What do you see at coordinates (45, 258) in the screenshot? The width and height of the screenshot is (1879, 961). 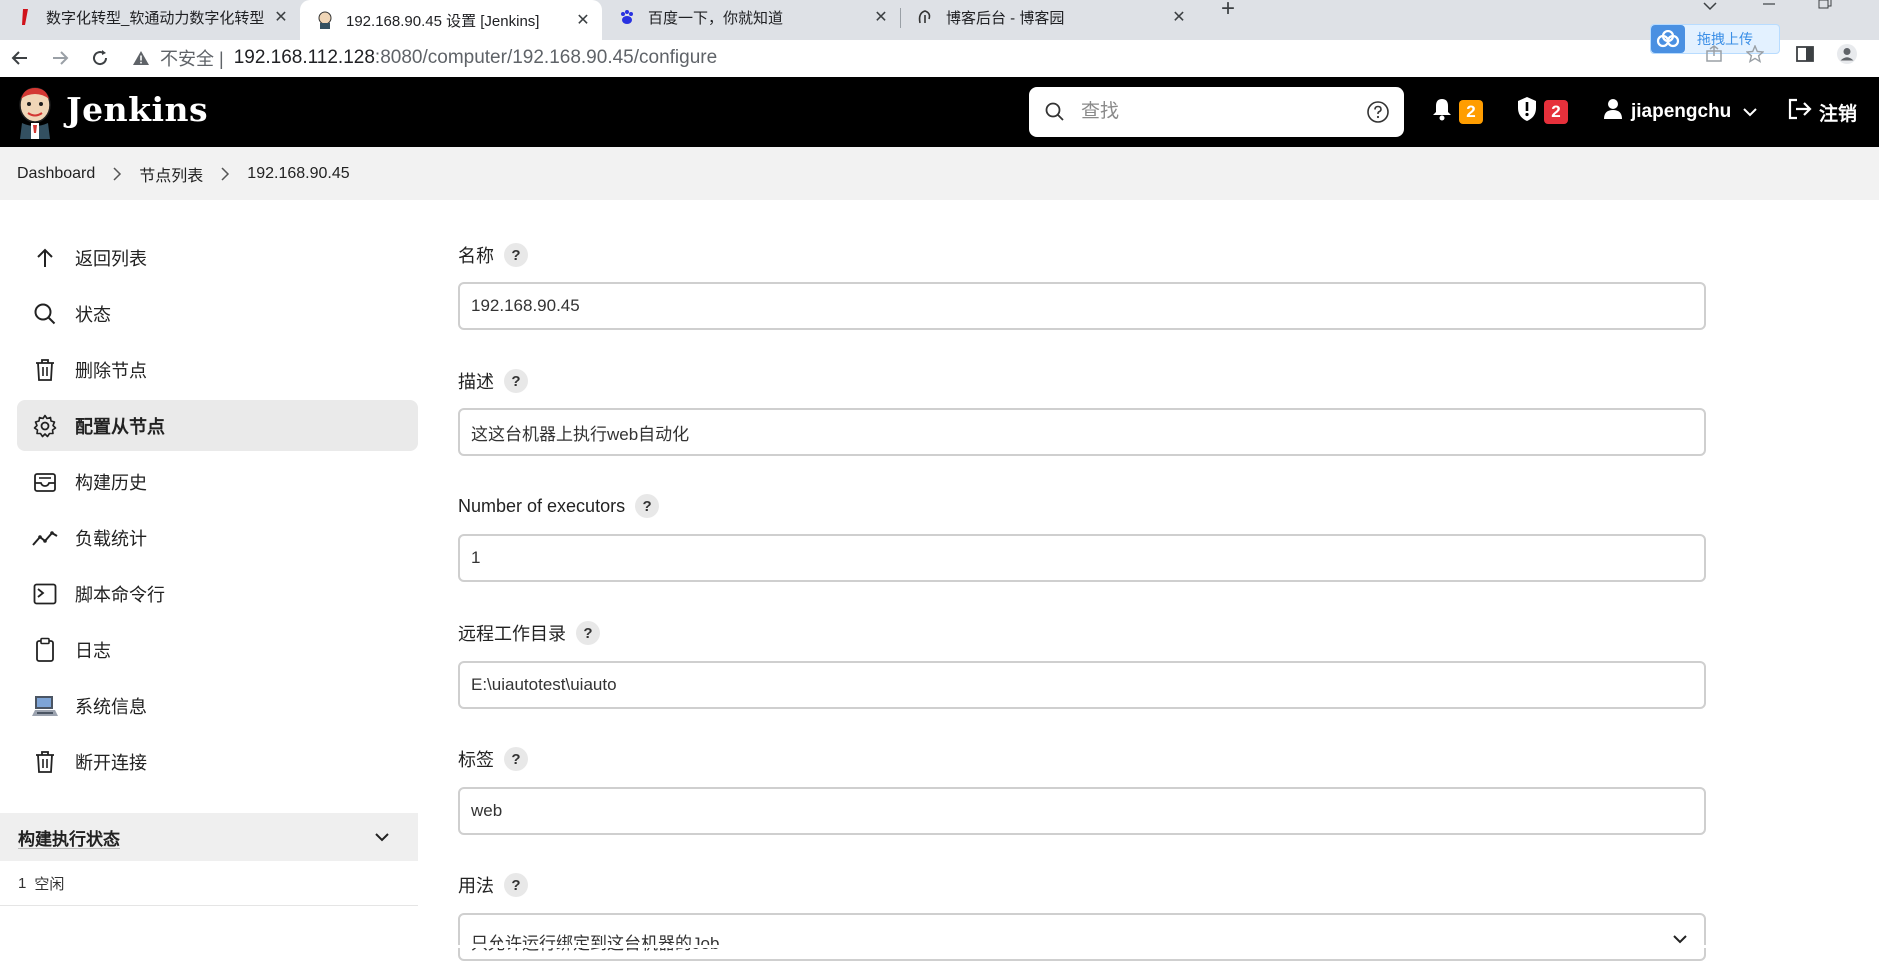 I see `arrow-up-icon` at bounding box center [45, 258].